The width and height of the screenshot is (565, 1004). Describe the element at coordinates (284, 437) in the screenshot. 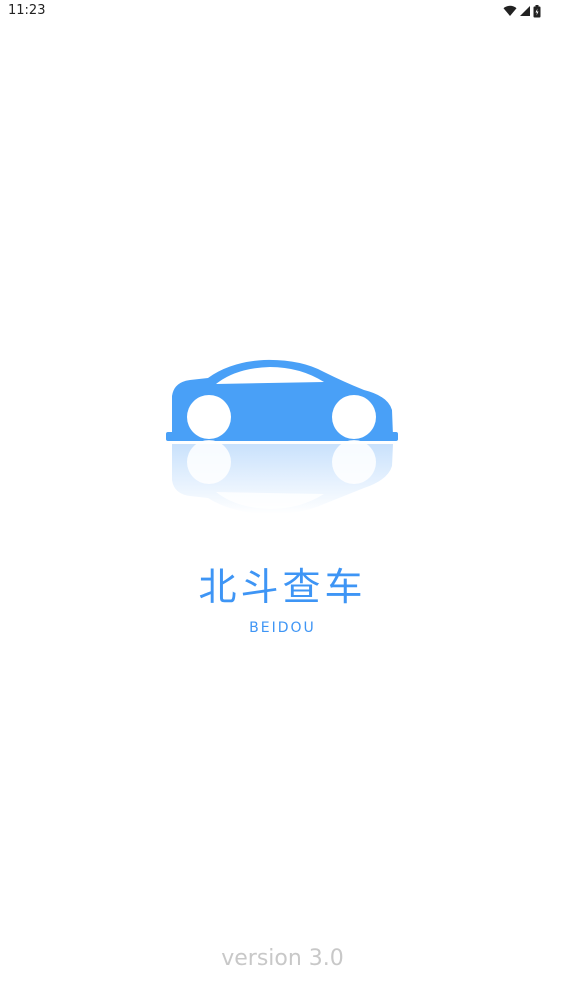

I see `car-icon` at that location.